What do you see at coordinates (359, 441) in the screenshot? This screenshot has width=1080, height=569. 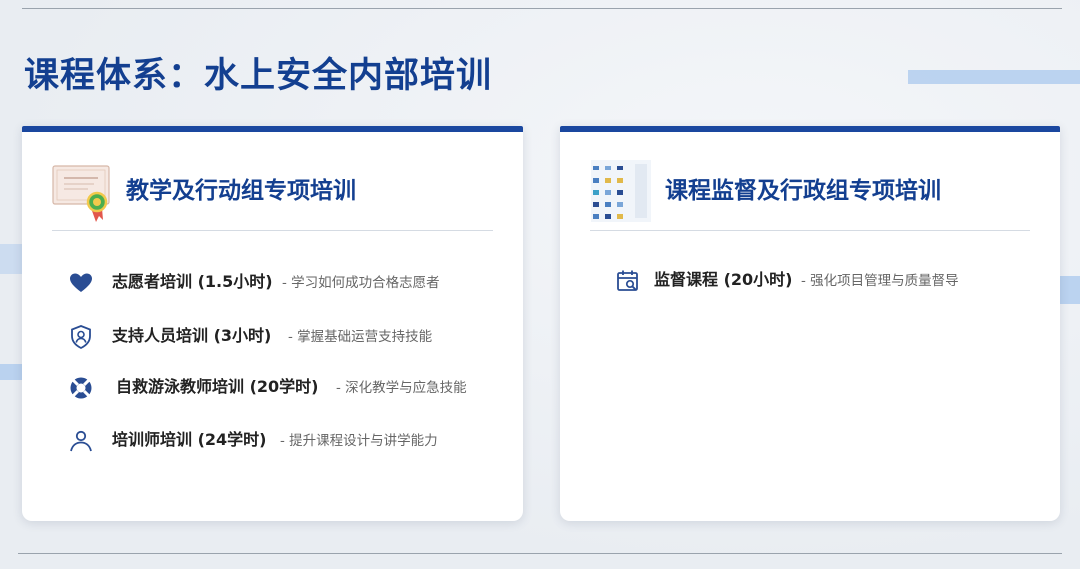 I see `item-desc: - 提升课程设计与讲学能力` at bounding box center [359, 441].